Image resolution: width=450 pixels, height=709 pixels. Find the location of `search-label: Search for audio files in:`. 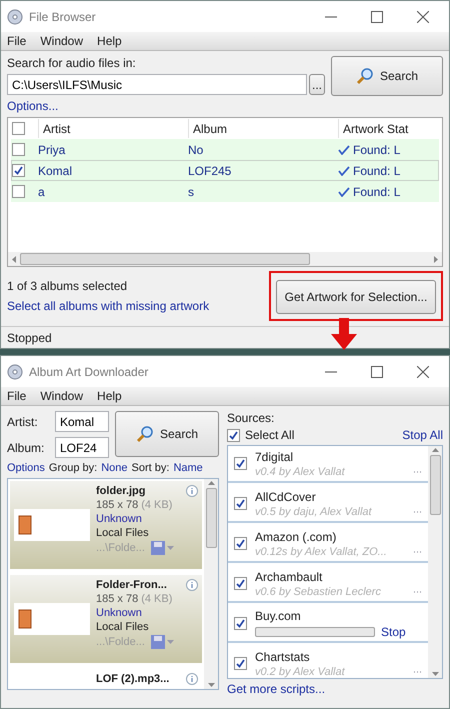

search-label: Search for audio files in: is located at coordinates (72, 63).